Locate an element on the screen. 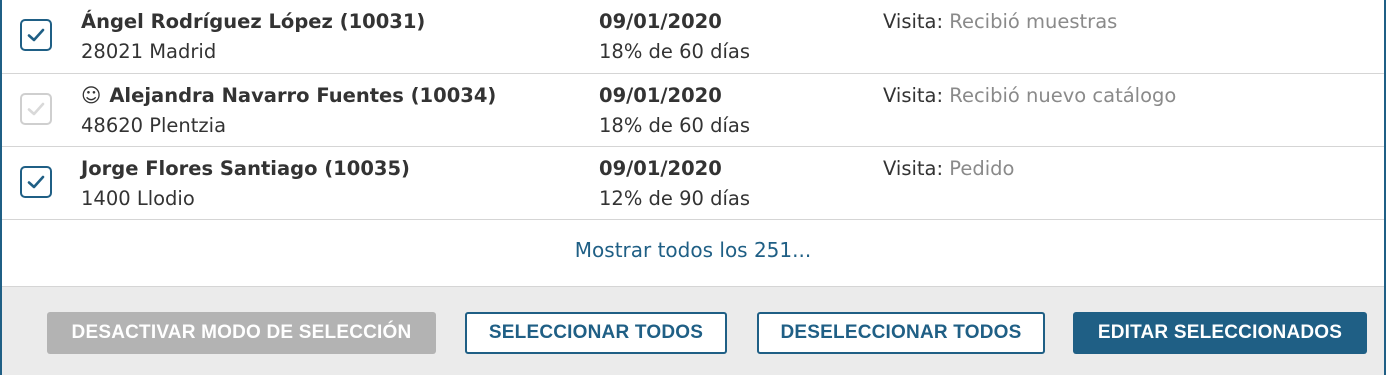 Image resolution: width=1386 pixels, height=375 pixels. visit-info: Visita: Recibió nuevo catálogo is located at coordinates (1029, 95).